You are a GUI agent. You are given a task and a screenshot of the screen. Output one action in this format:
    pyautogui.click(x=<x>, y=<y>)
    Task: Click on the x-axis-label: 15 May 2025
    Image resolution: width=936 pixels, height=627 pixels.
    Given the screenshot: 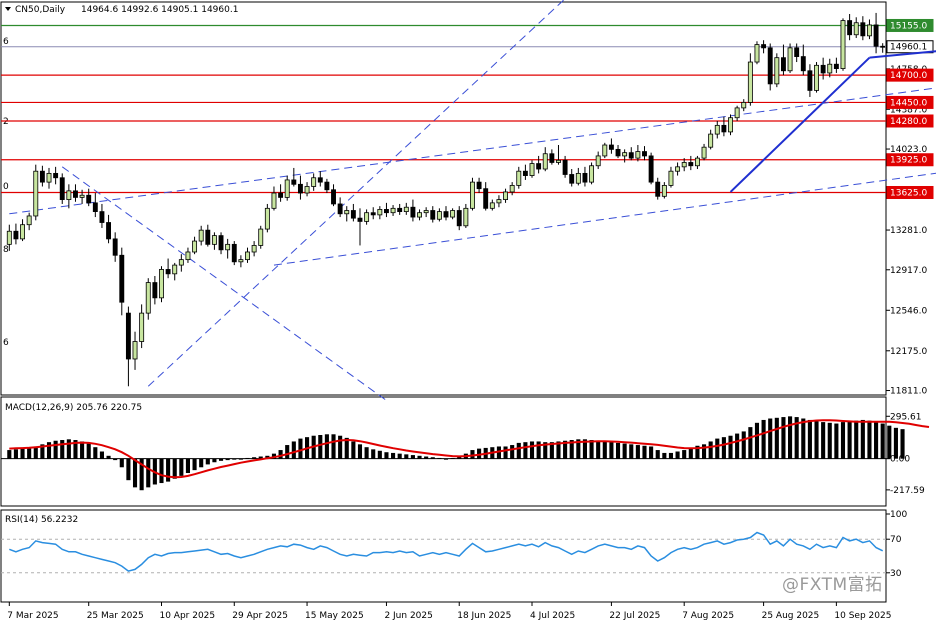 What is the action you would take?
    pyautogui.click(x=334, y=616)
    